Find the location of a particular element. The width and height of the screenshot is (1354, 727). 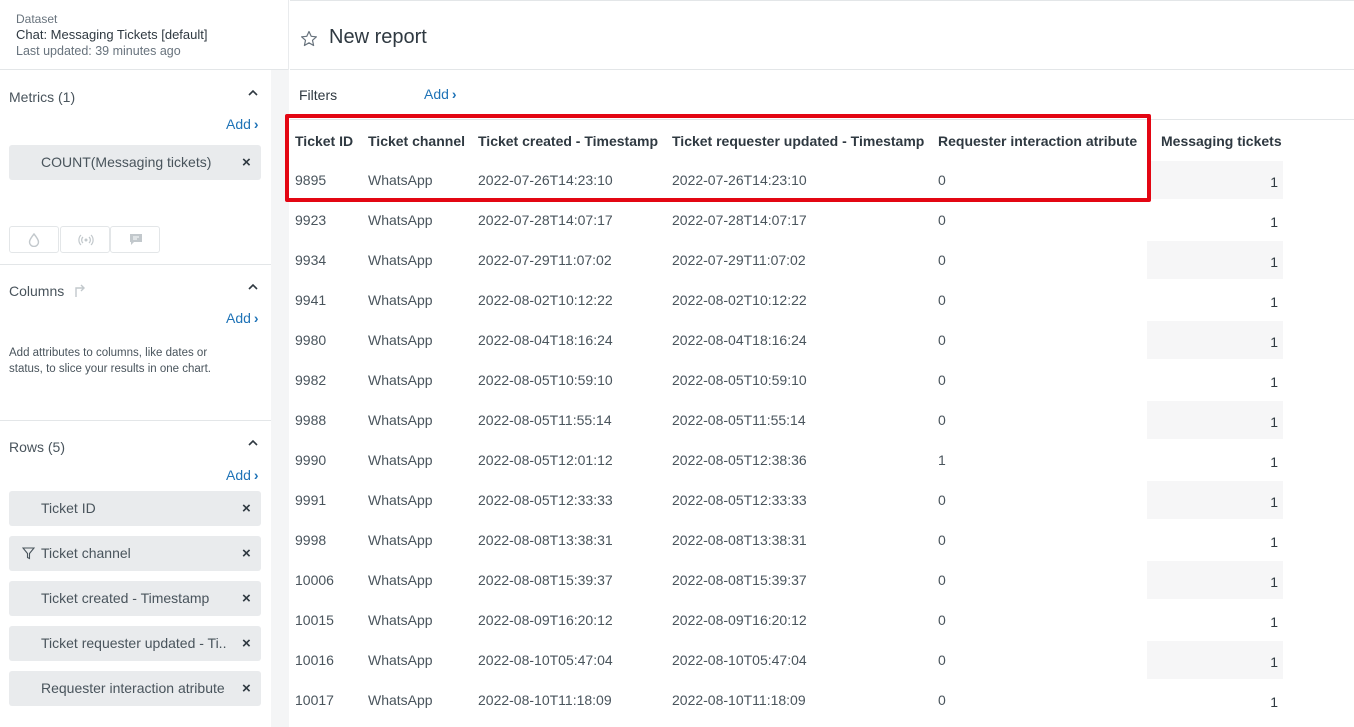

report-title: New report is located at coordinates (378, 37).